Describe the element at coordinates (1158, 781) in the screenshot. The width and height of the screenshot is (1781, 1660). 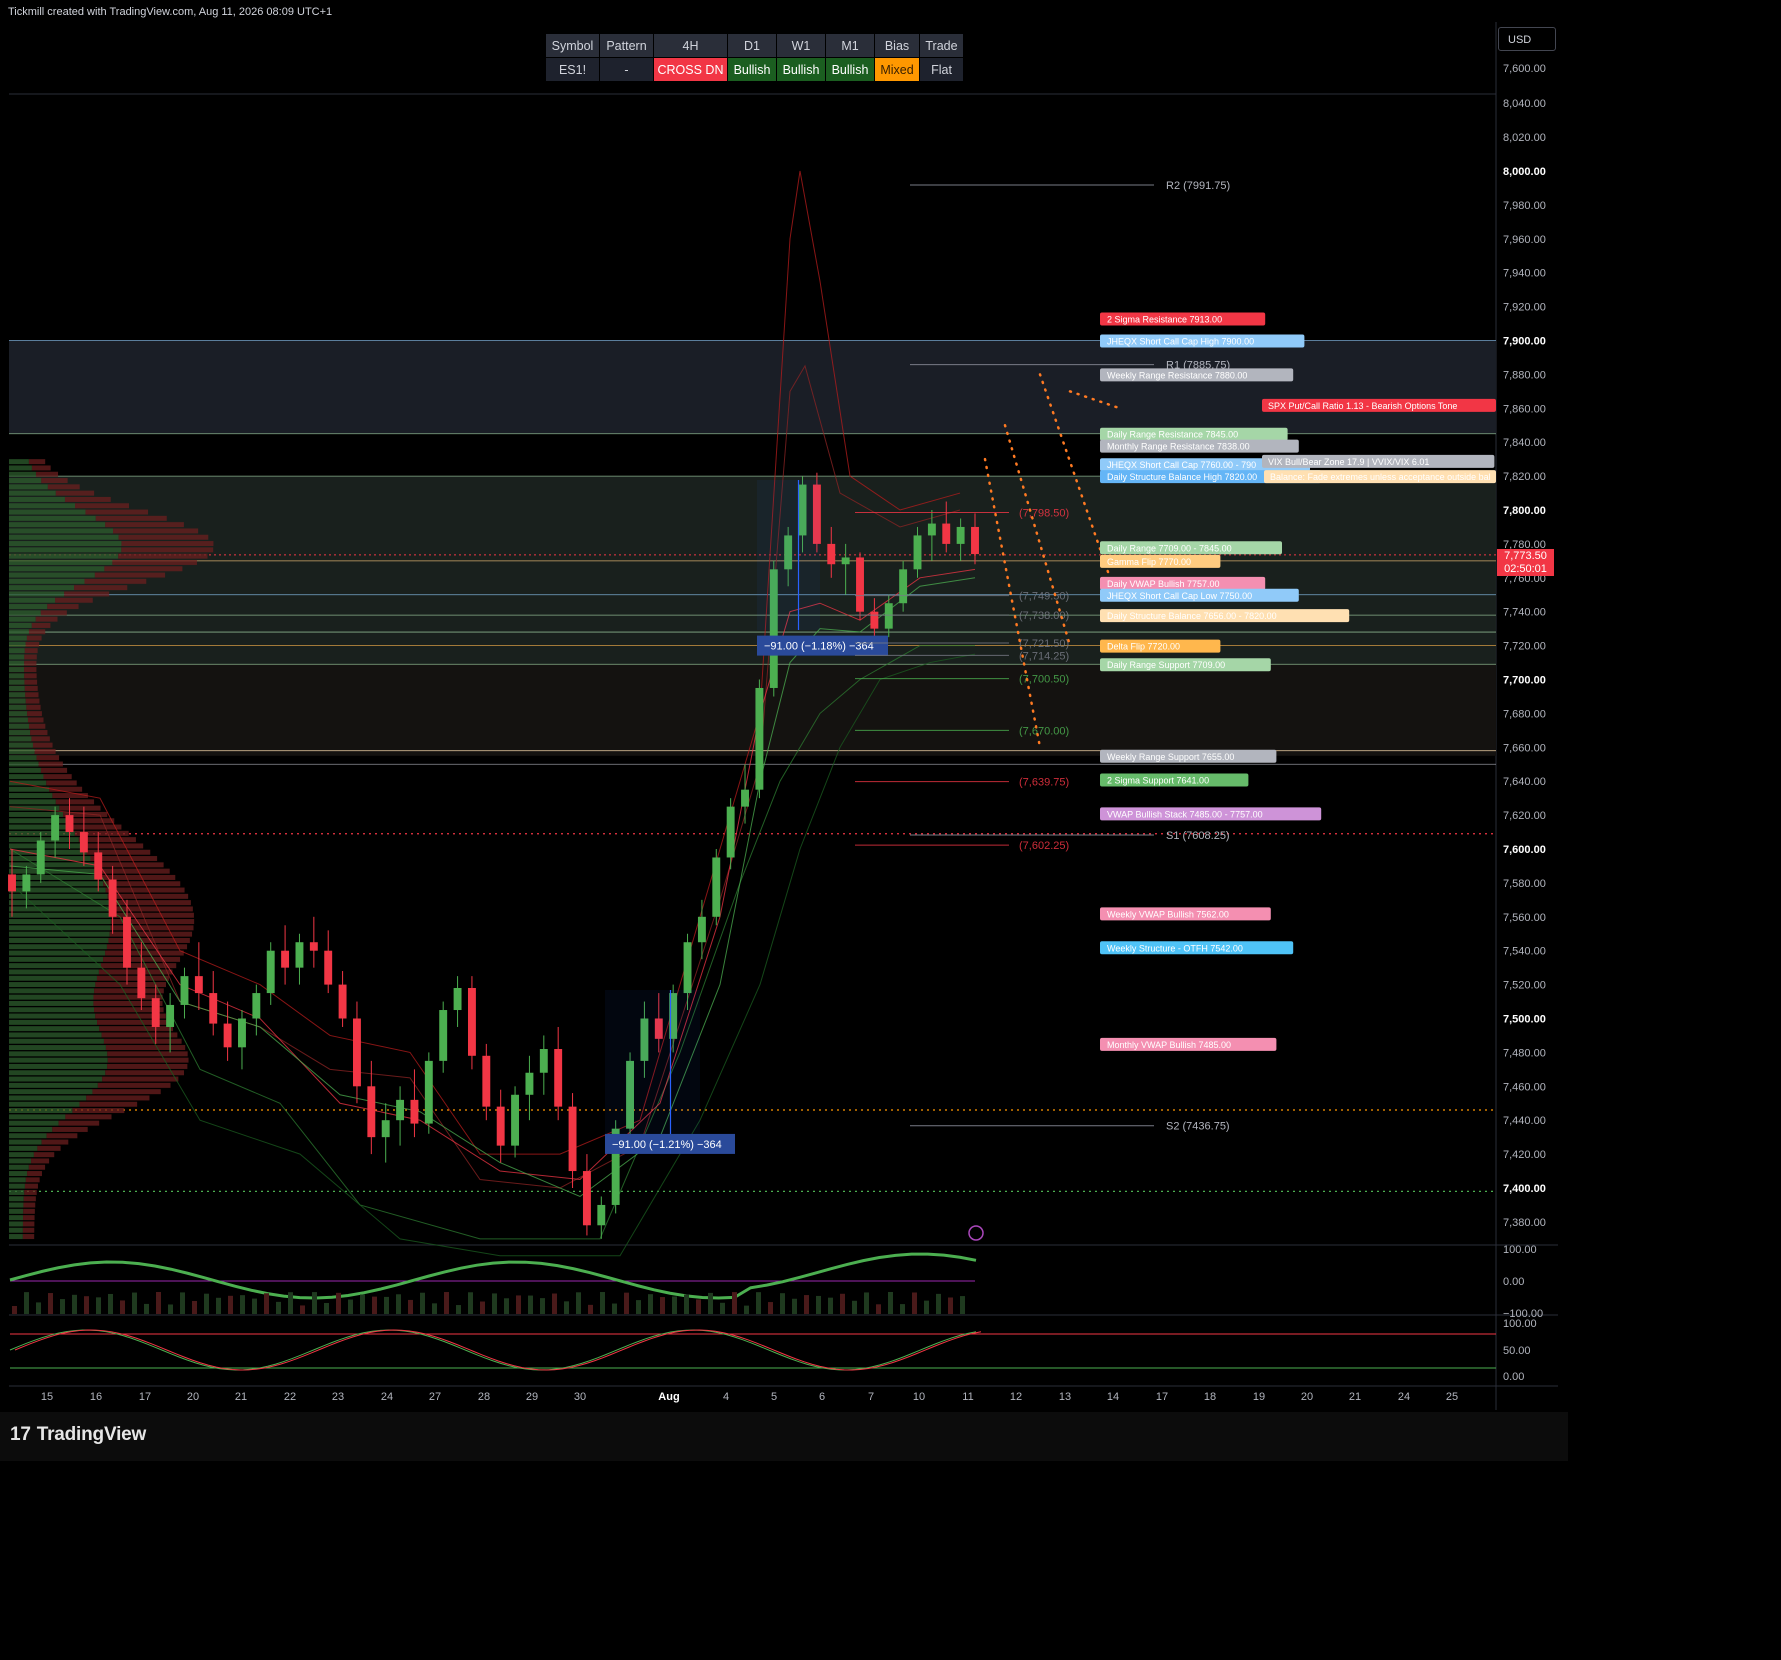
I see `level-tag-label: 2 Sigma Support 7641.00` at that location.